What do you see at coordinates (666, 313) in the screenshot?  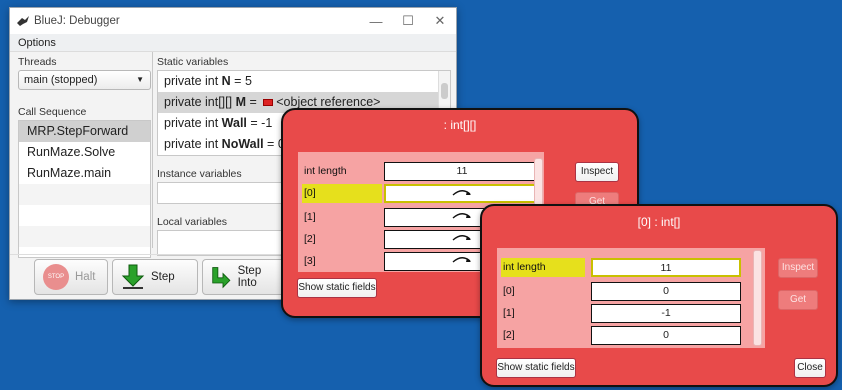 I see `field-value: -1` at bounding box center [666, 313].